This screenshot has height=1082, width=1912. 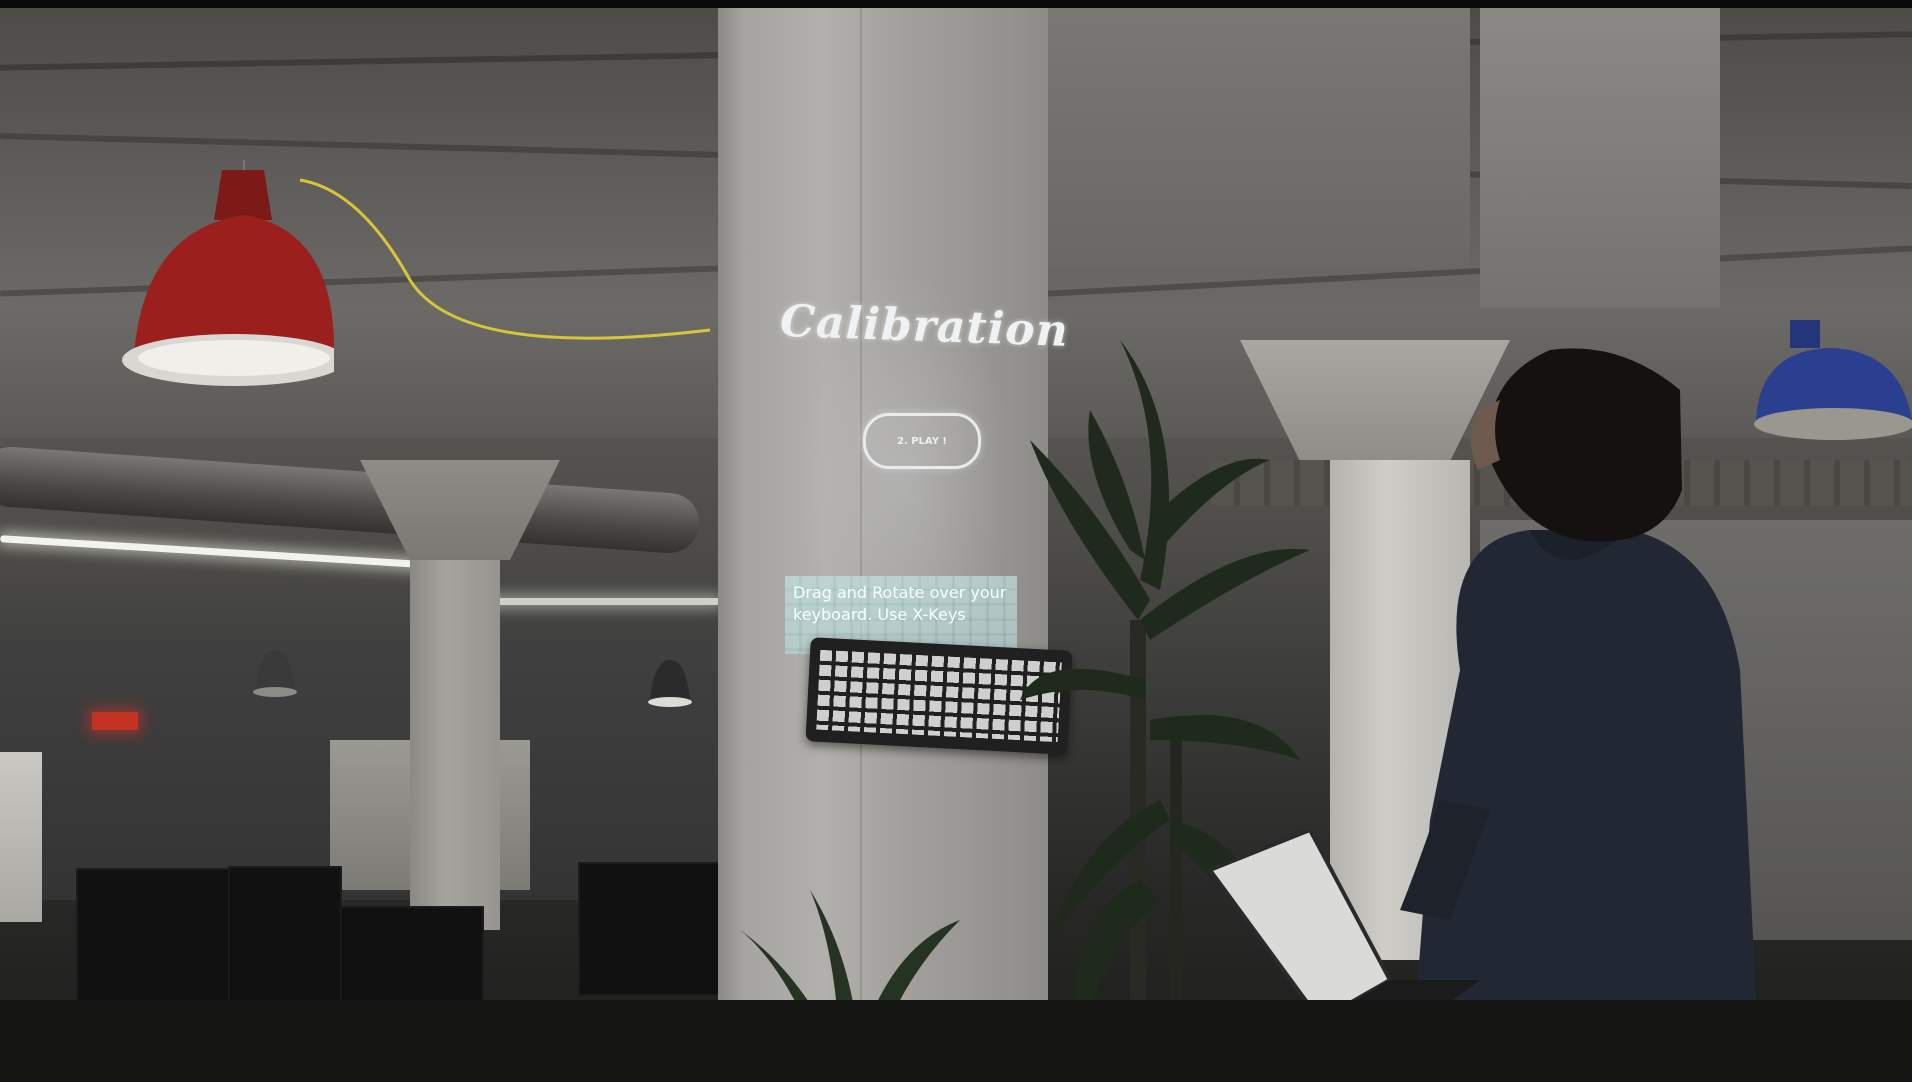 I want to click on play-button: 2. PLAY !, so click(x=922, y=441).